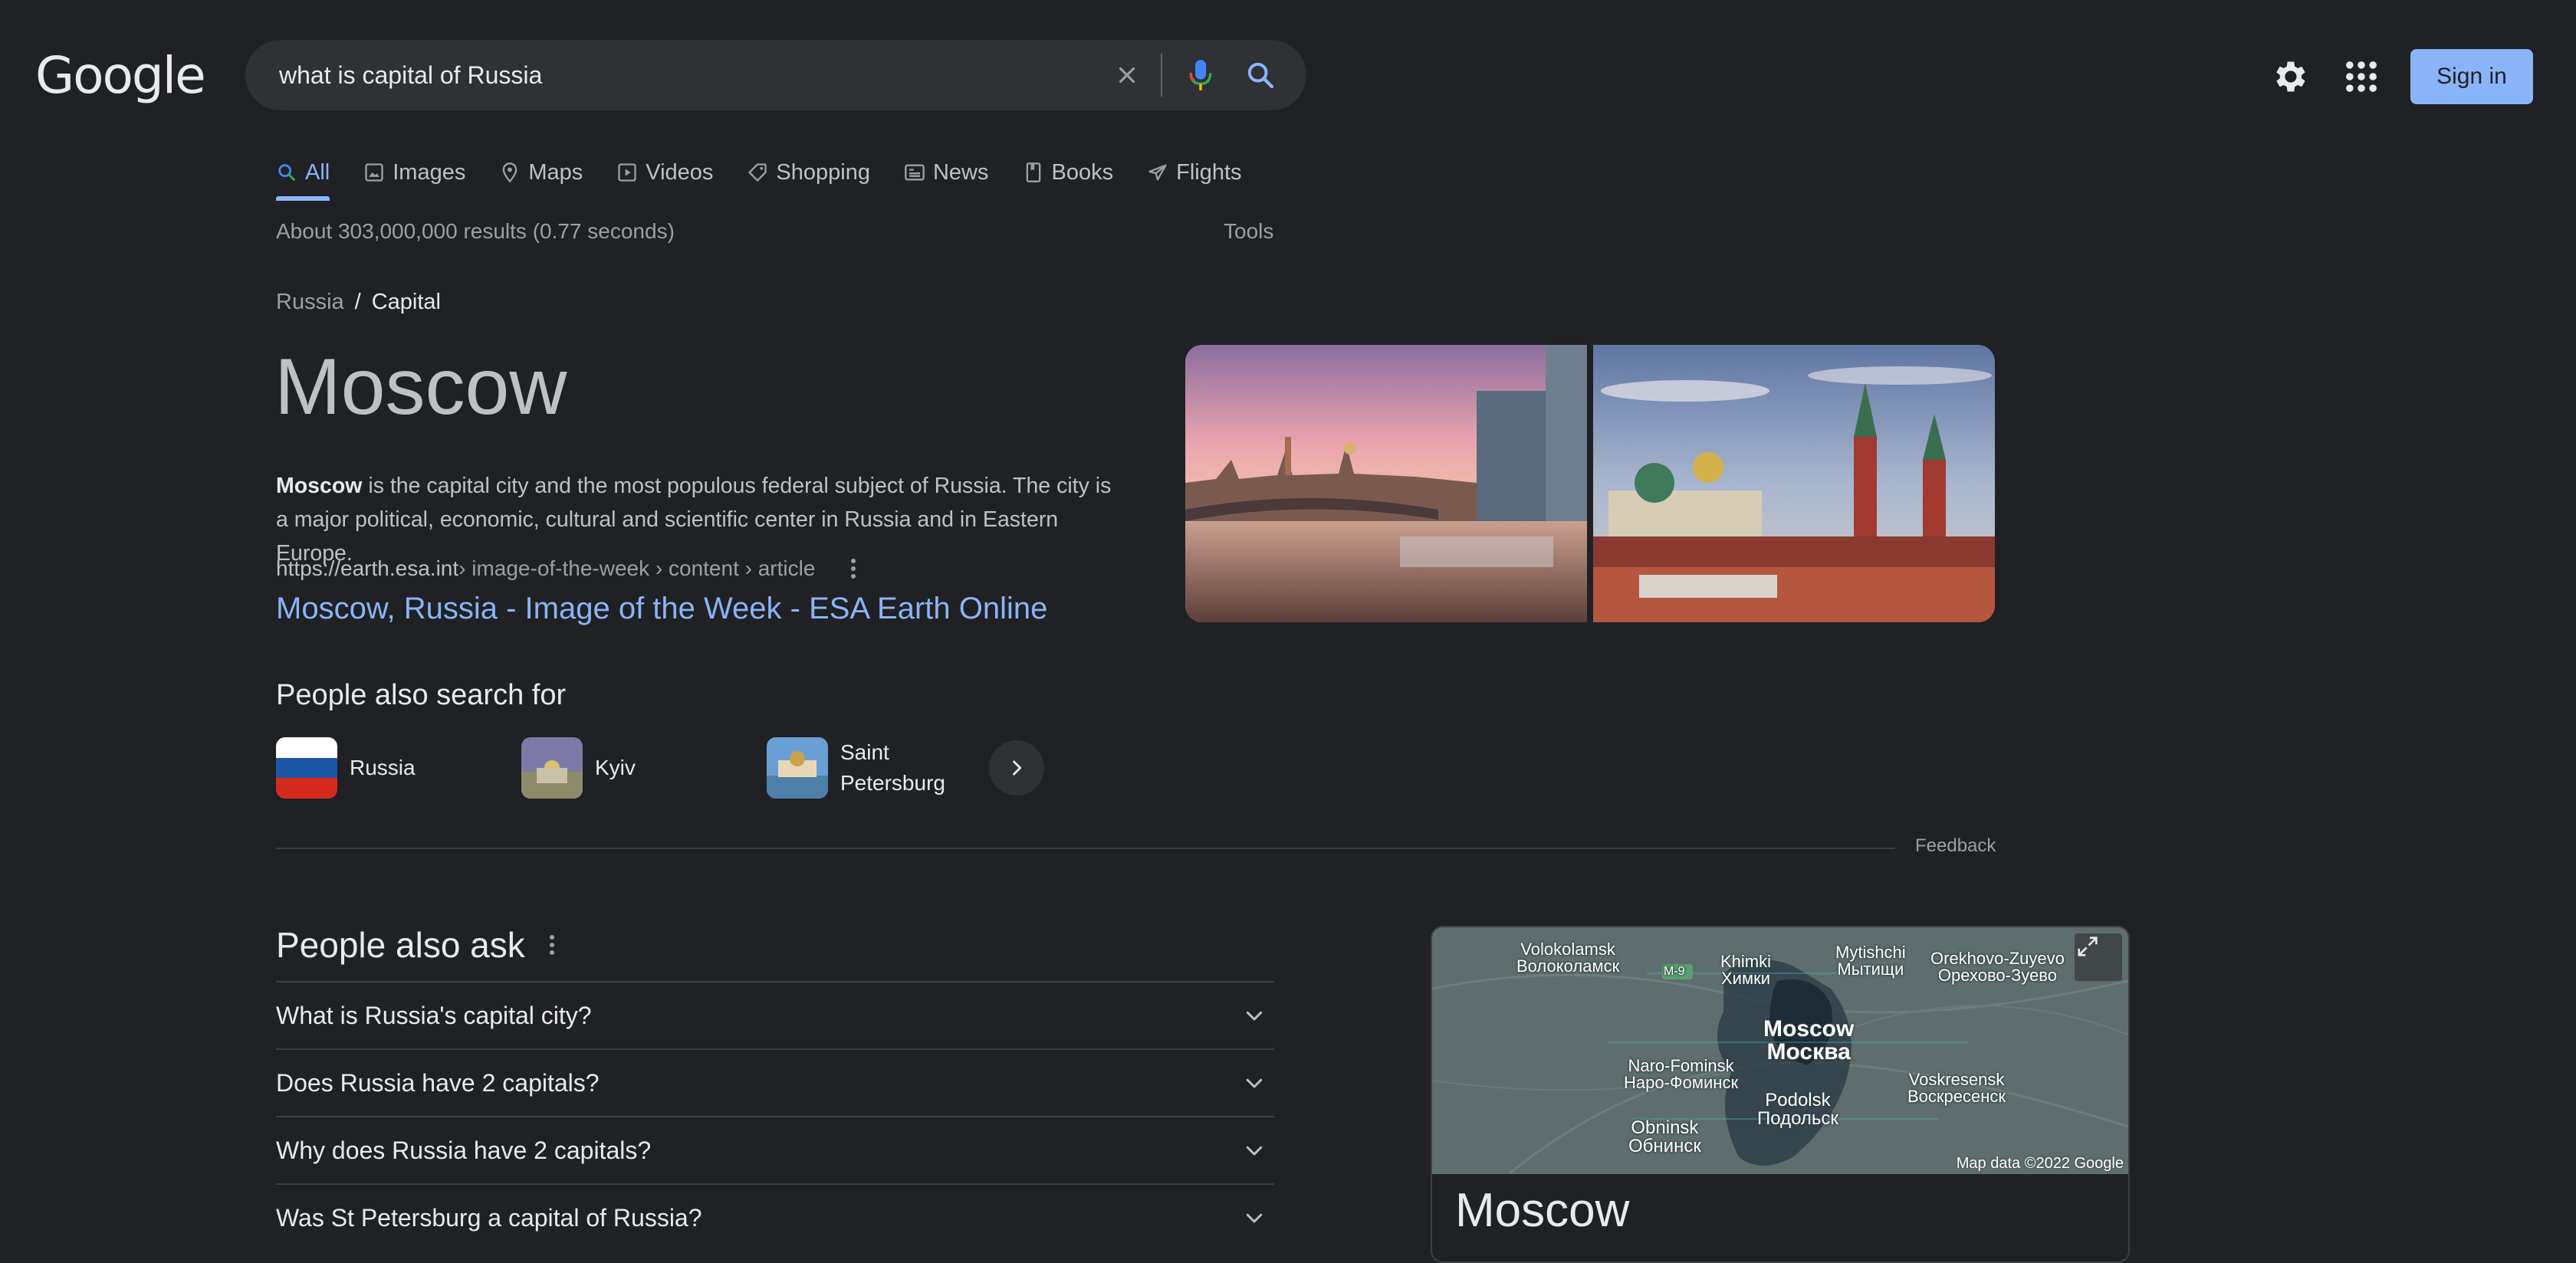  I want to click on map-label-volokolamsk: Volokolamsk Волоколамск, so click(1568, 958).